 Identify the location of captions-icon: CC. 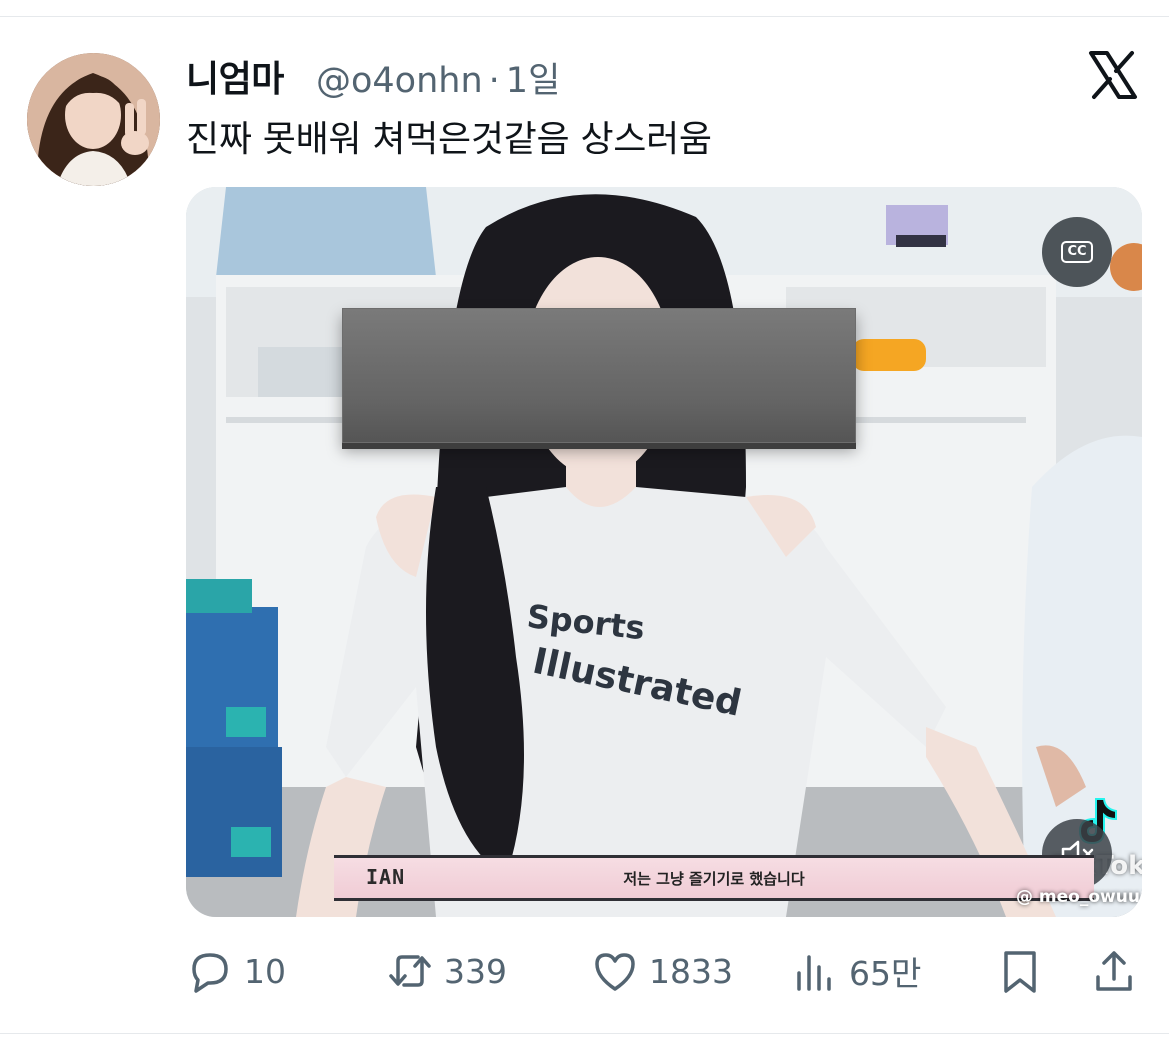
(1077, 252).